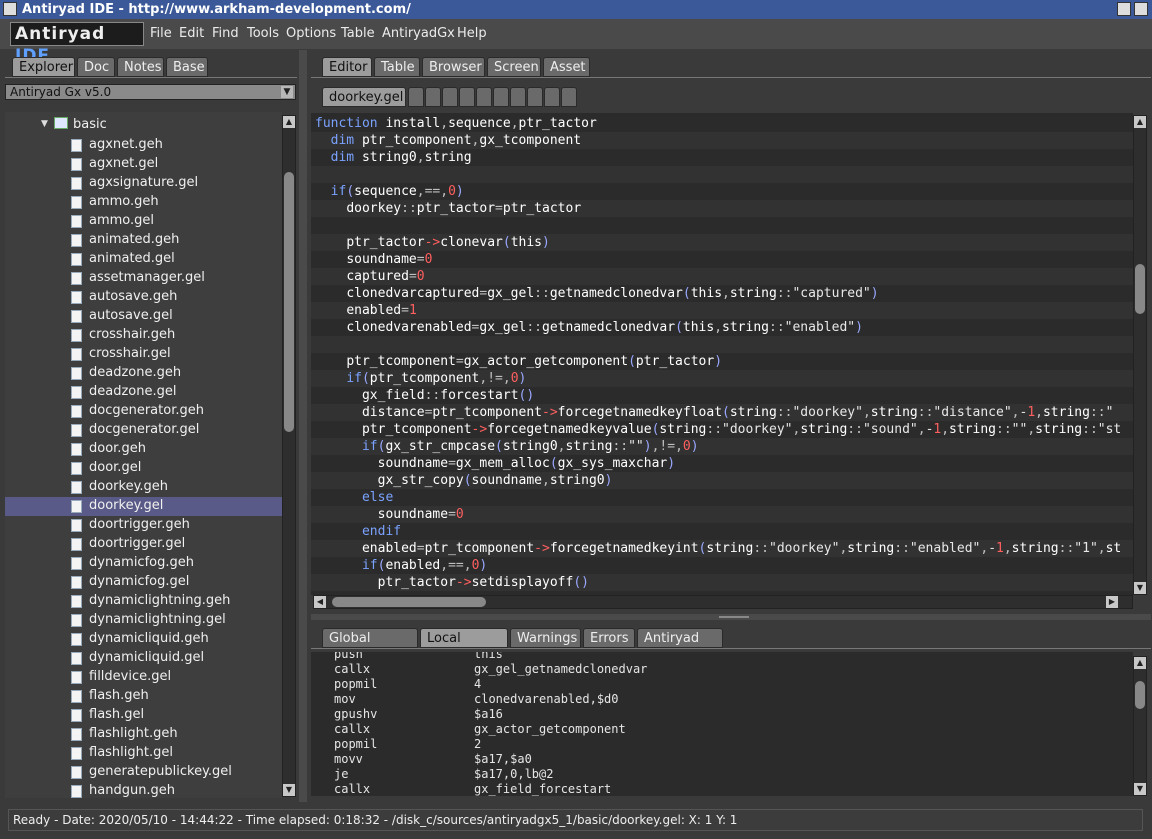 This screenshot has height=839, width=1152. I want to click on menu-antiryadgx: AntiryadGx, so click(418, 33).